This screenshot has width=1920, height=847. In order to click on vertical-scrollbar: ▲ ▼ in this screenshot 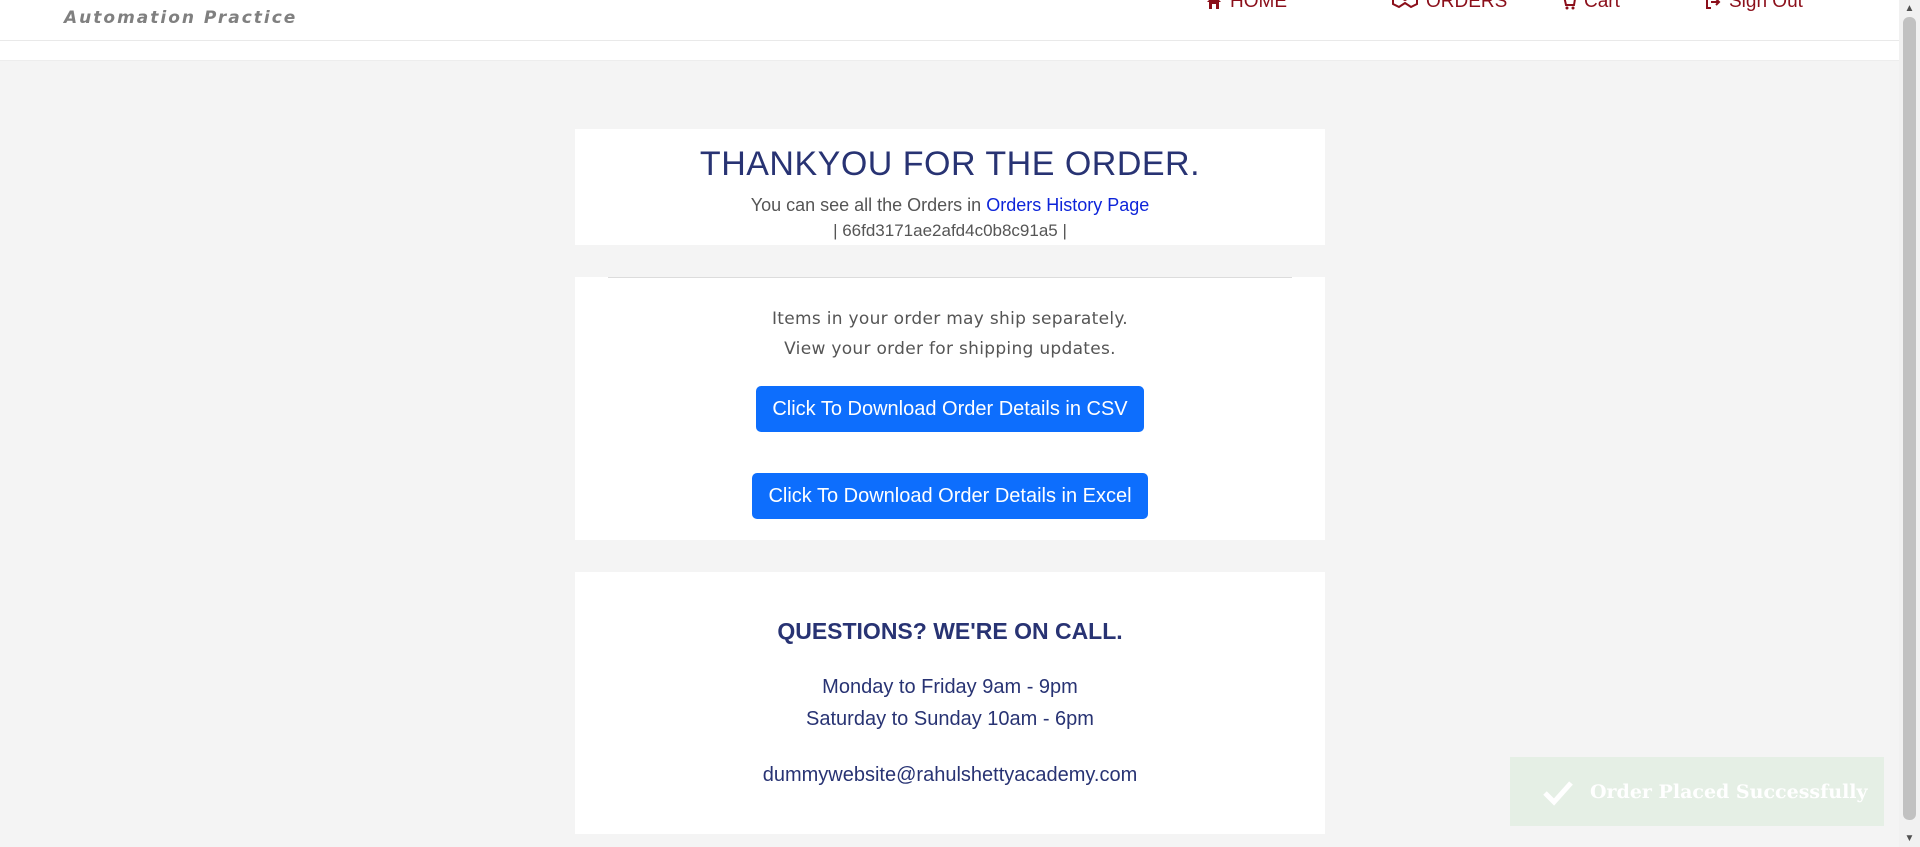, I will do `click(1909, 423)`.